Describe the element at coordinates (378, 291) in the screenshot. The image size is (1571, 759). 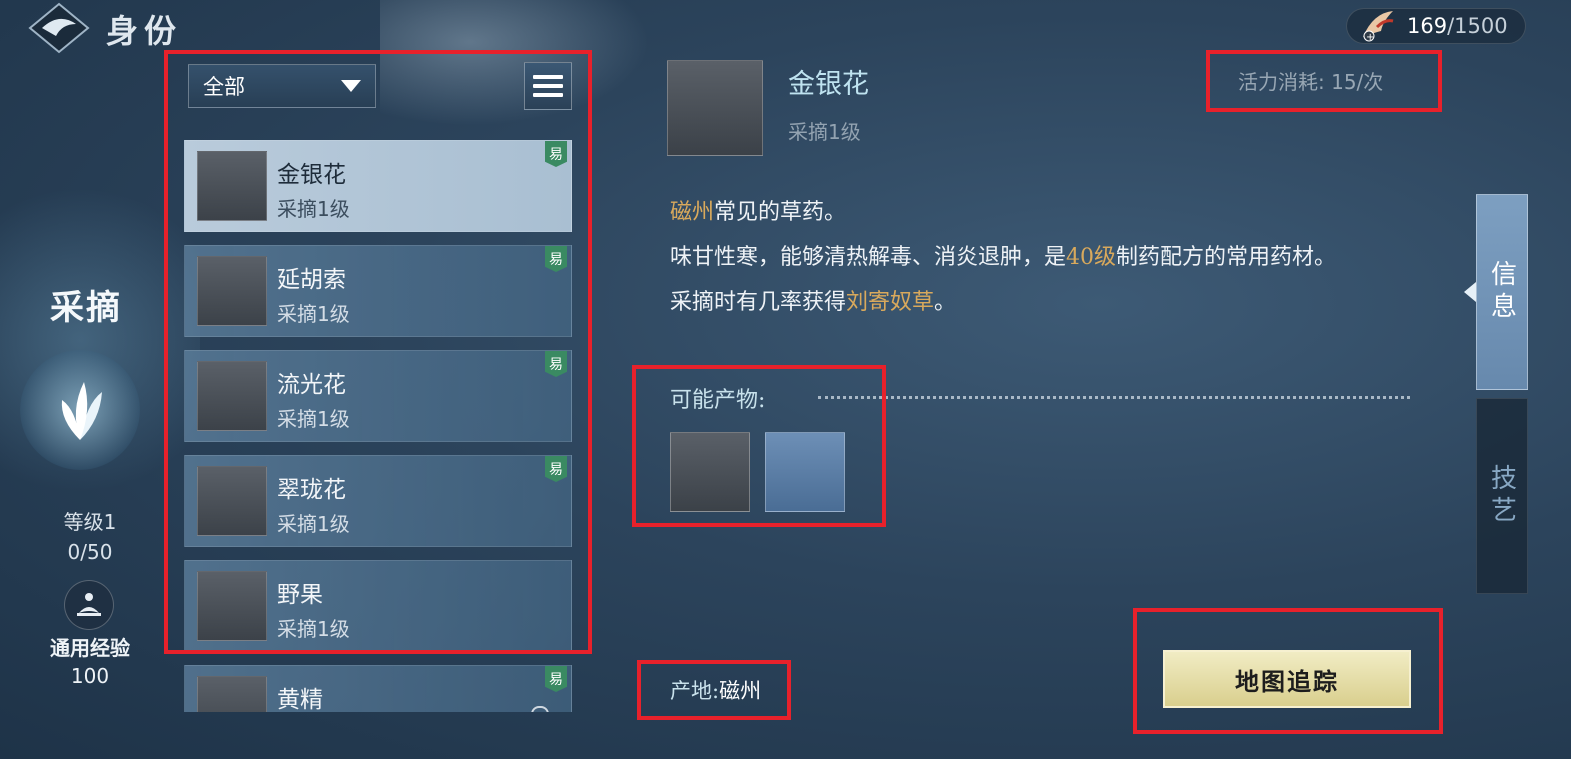
I see `list-item: 延胡索 采摘1级 易` at that location.